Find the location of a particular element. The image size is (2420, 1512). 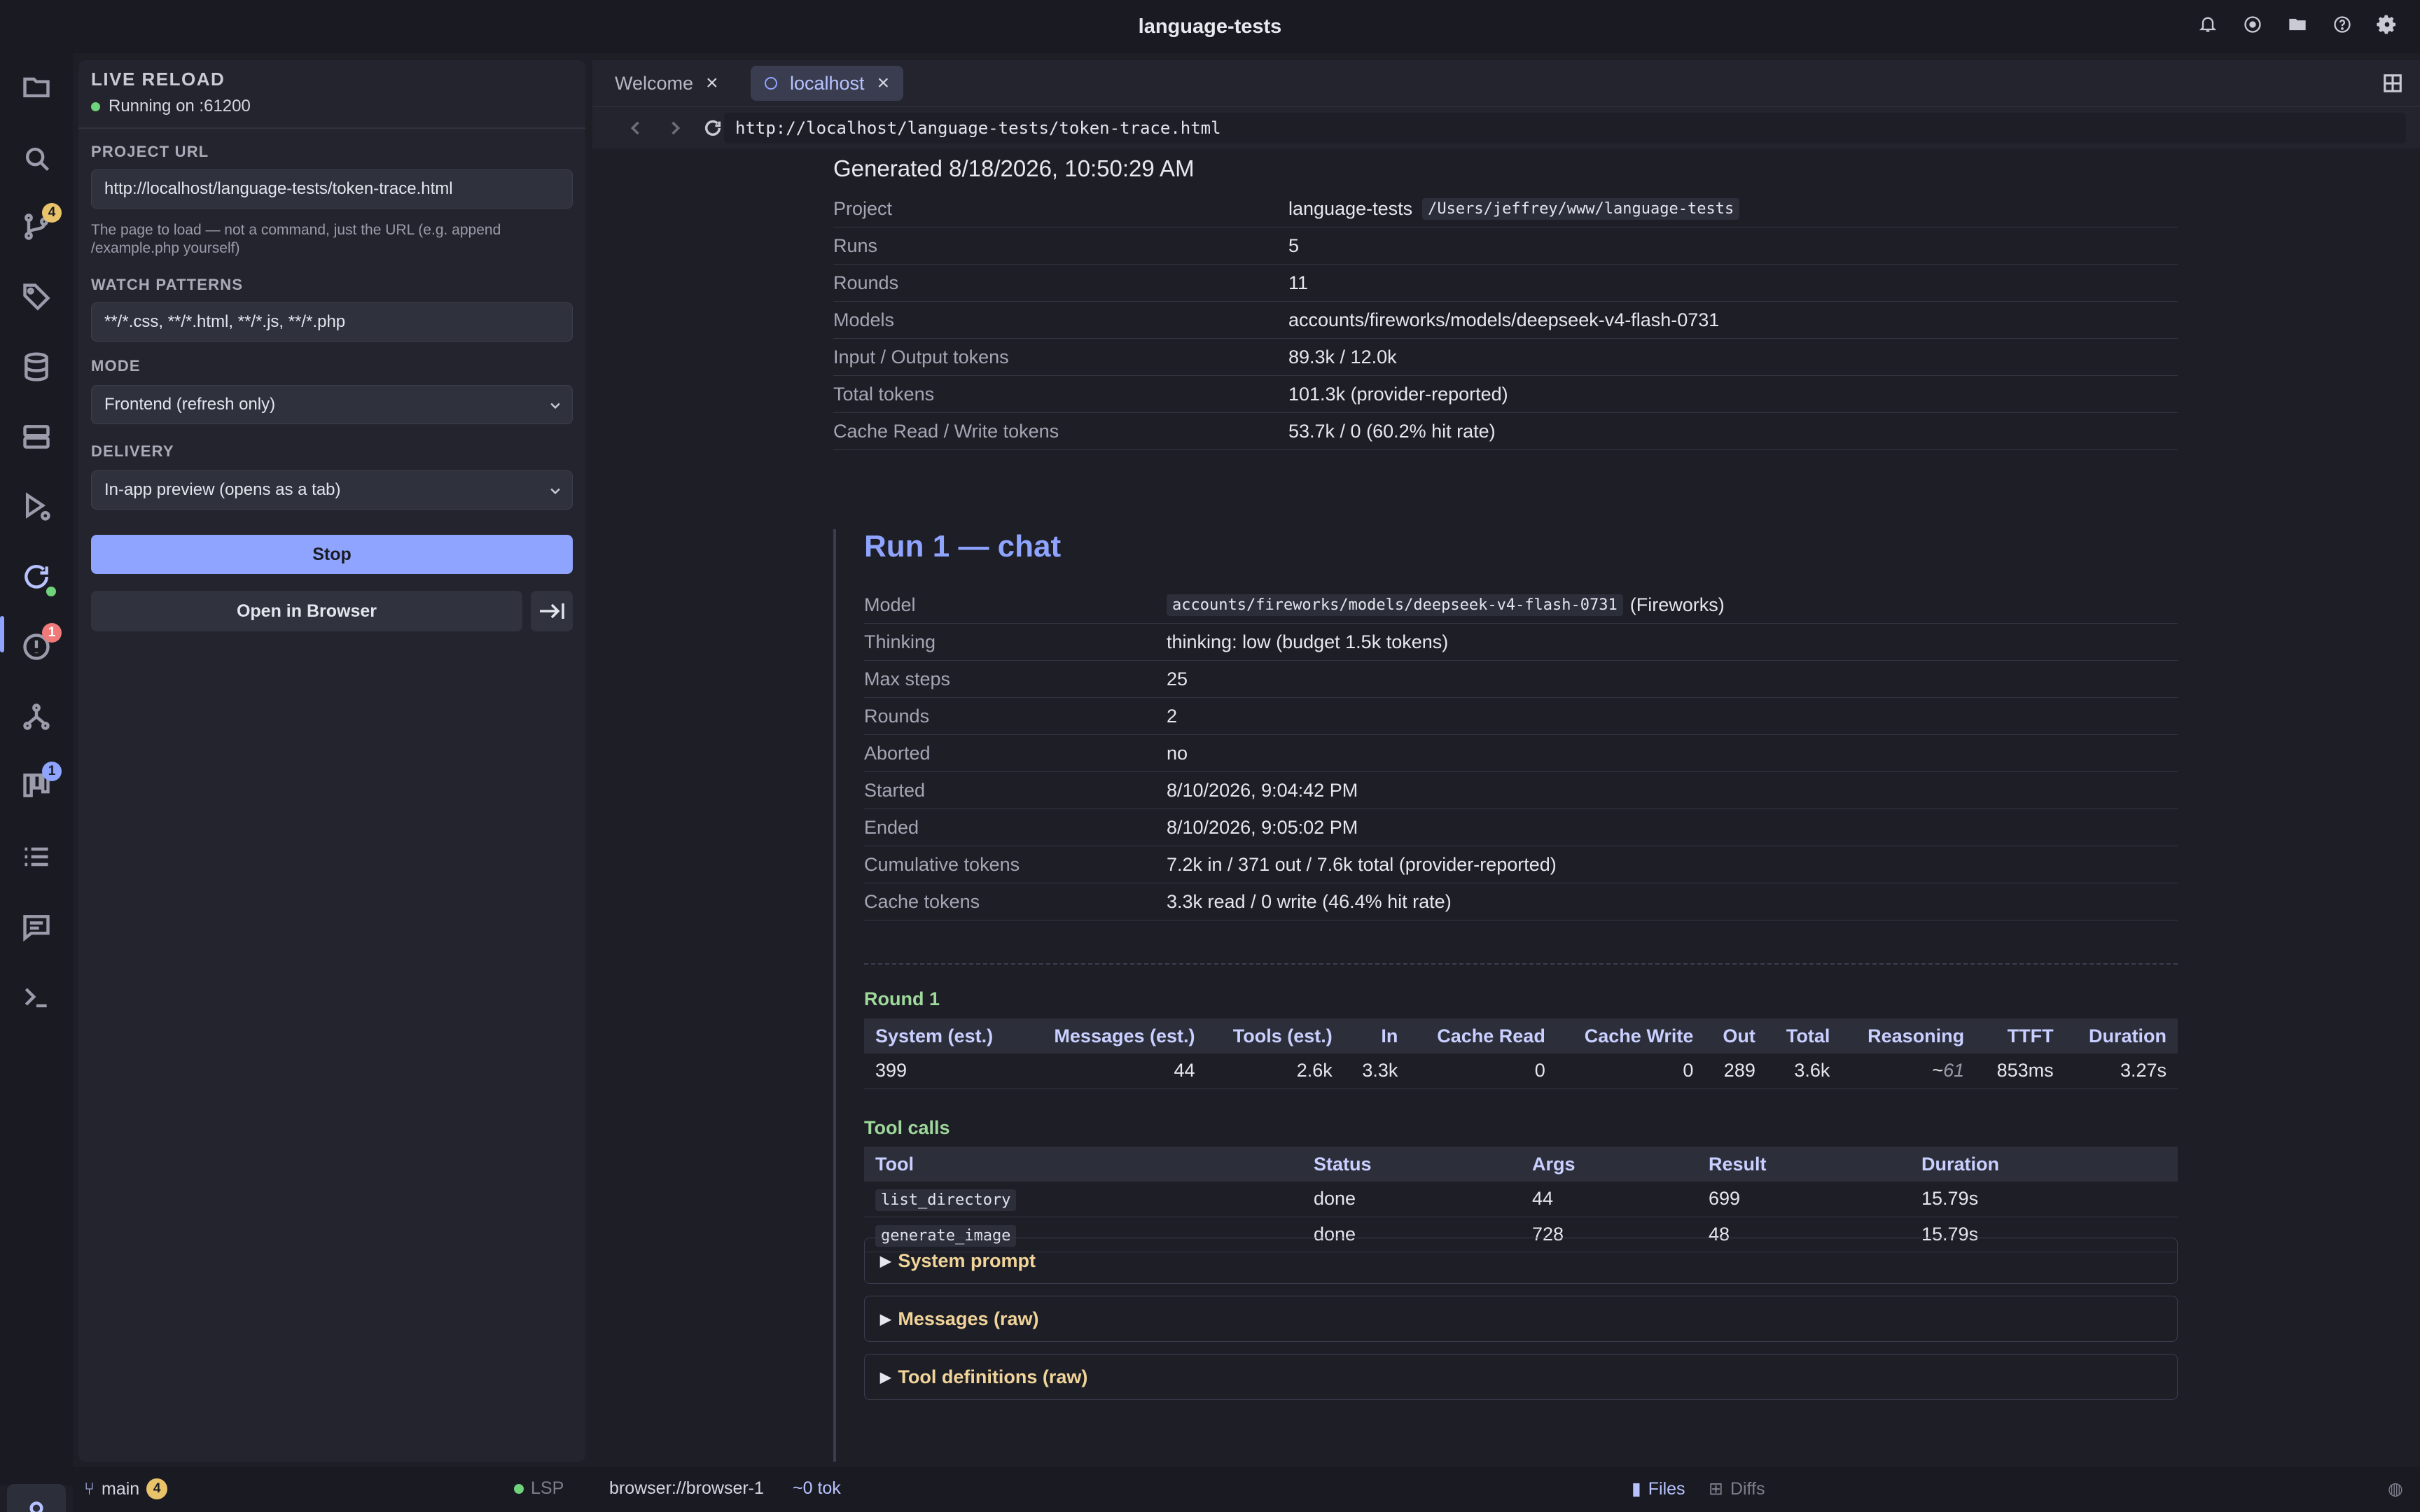

tool-calls-title: Tool calls is located at coordinates (907, 1127).